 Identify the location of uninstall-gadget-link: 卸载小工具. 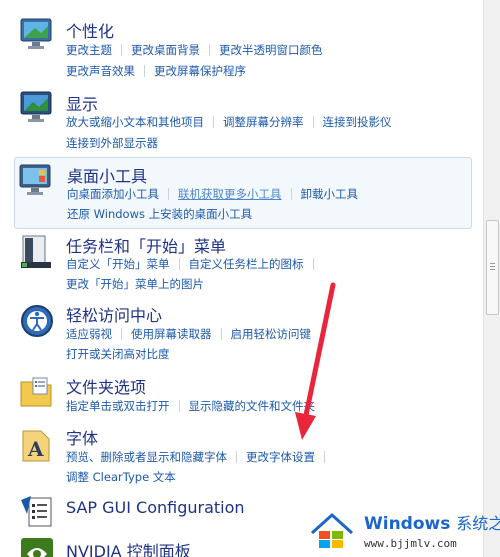
(330, 194).